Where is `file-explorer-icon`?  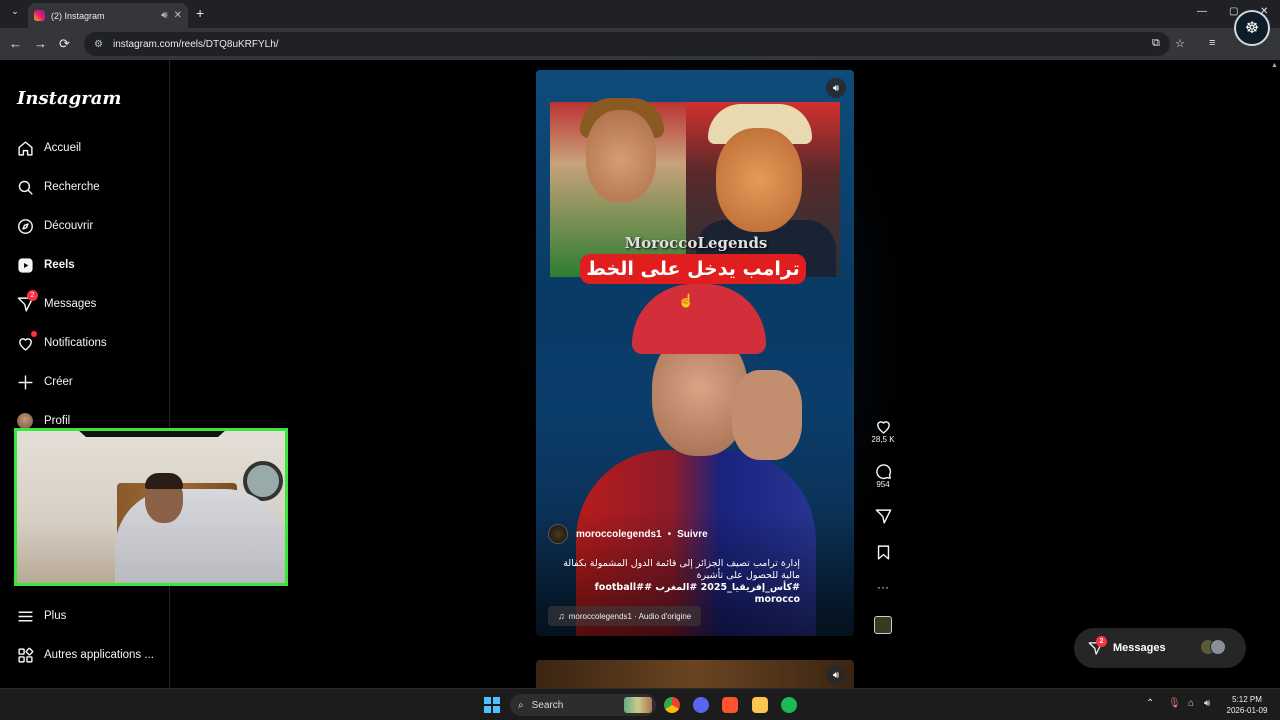 file-explorer-icon is located at coordinates (760, 705).